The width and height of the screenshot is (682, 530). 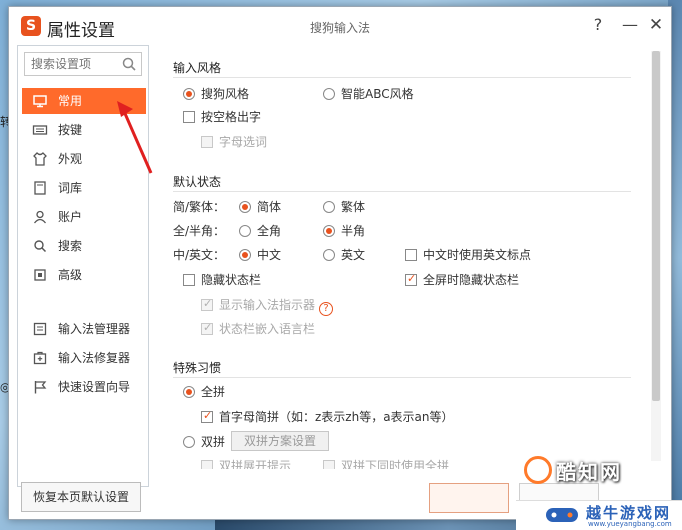 What do you see at coordinates (40, 130) in the screenshot?
I see `keyboard-icon` at bounding box center [40, 130].